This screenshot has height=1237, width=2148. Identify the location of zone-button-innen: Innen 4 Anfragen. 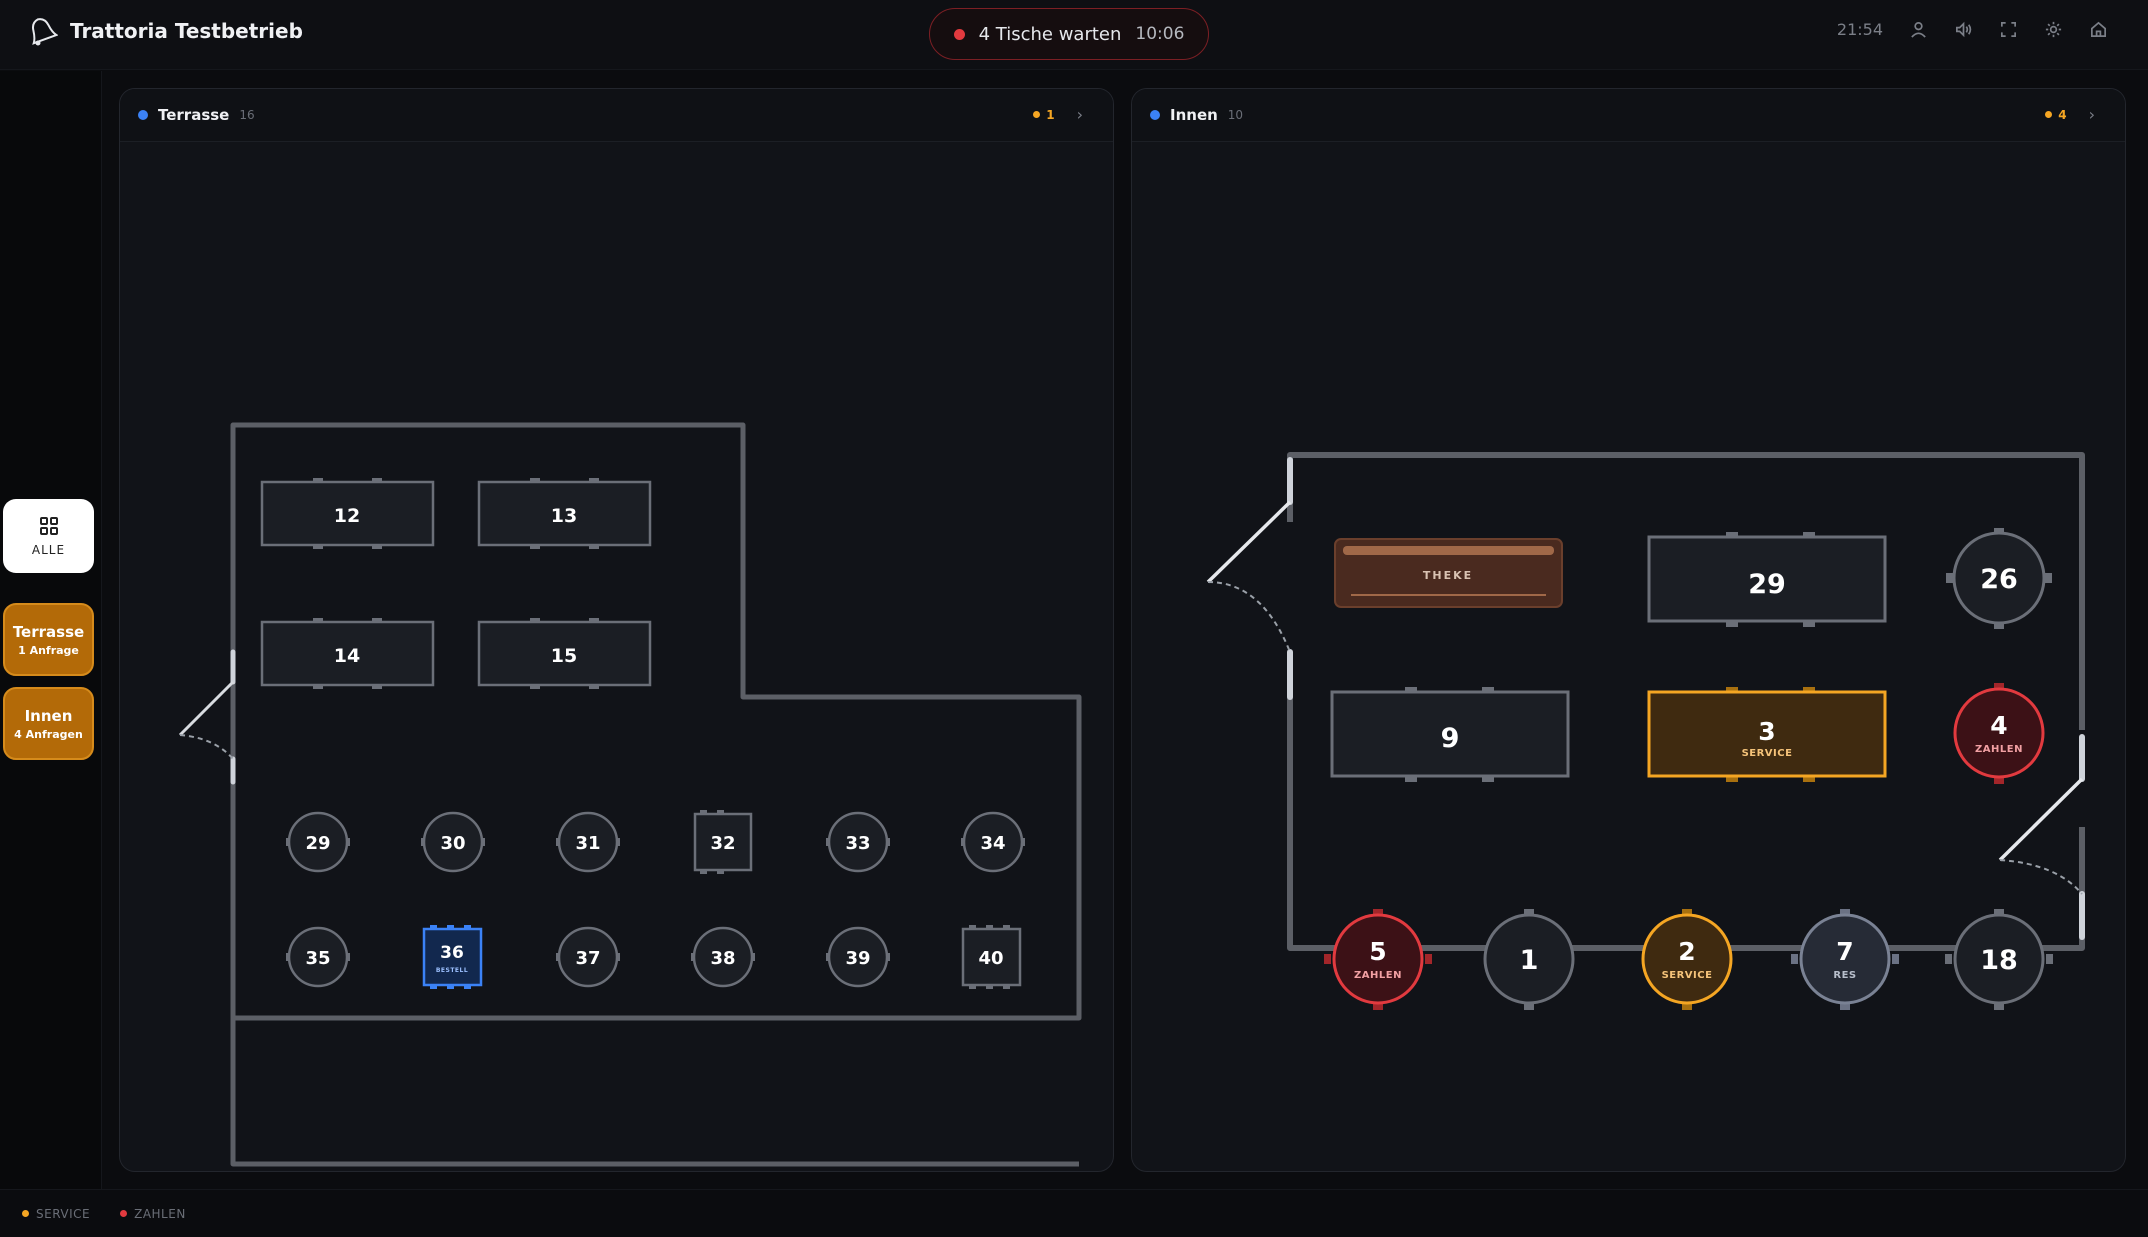
(48, 723).